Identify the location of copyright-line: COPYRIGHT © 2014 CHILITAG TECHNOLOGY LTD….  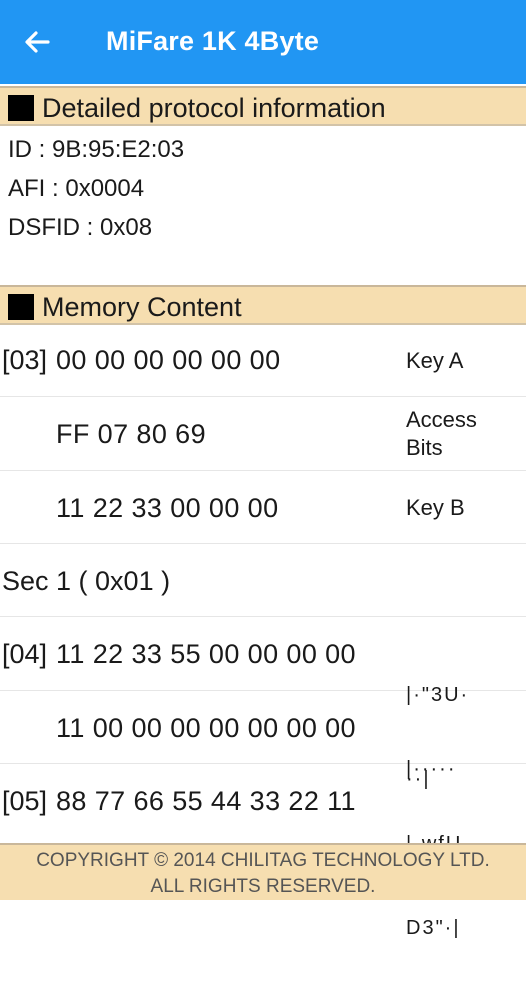
(263, 860).